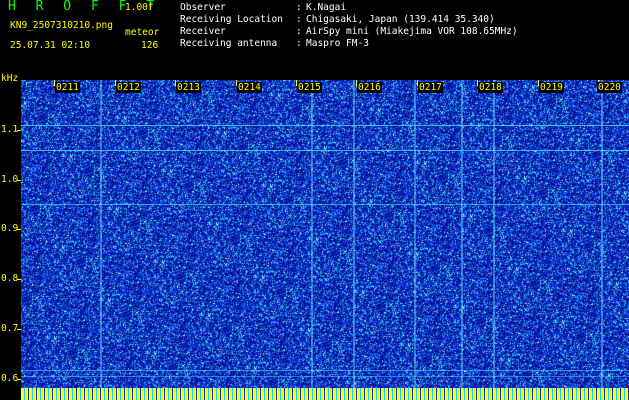 The image size is (629, 400). Describe the element at coordinates (10, 378) in the screenshot. I see `y-label-0-6: 0.6` at that location.